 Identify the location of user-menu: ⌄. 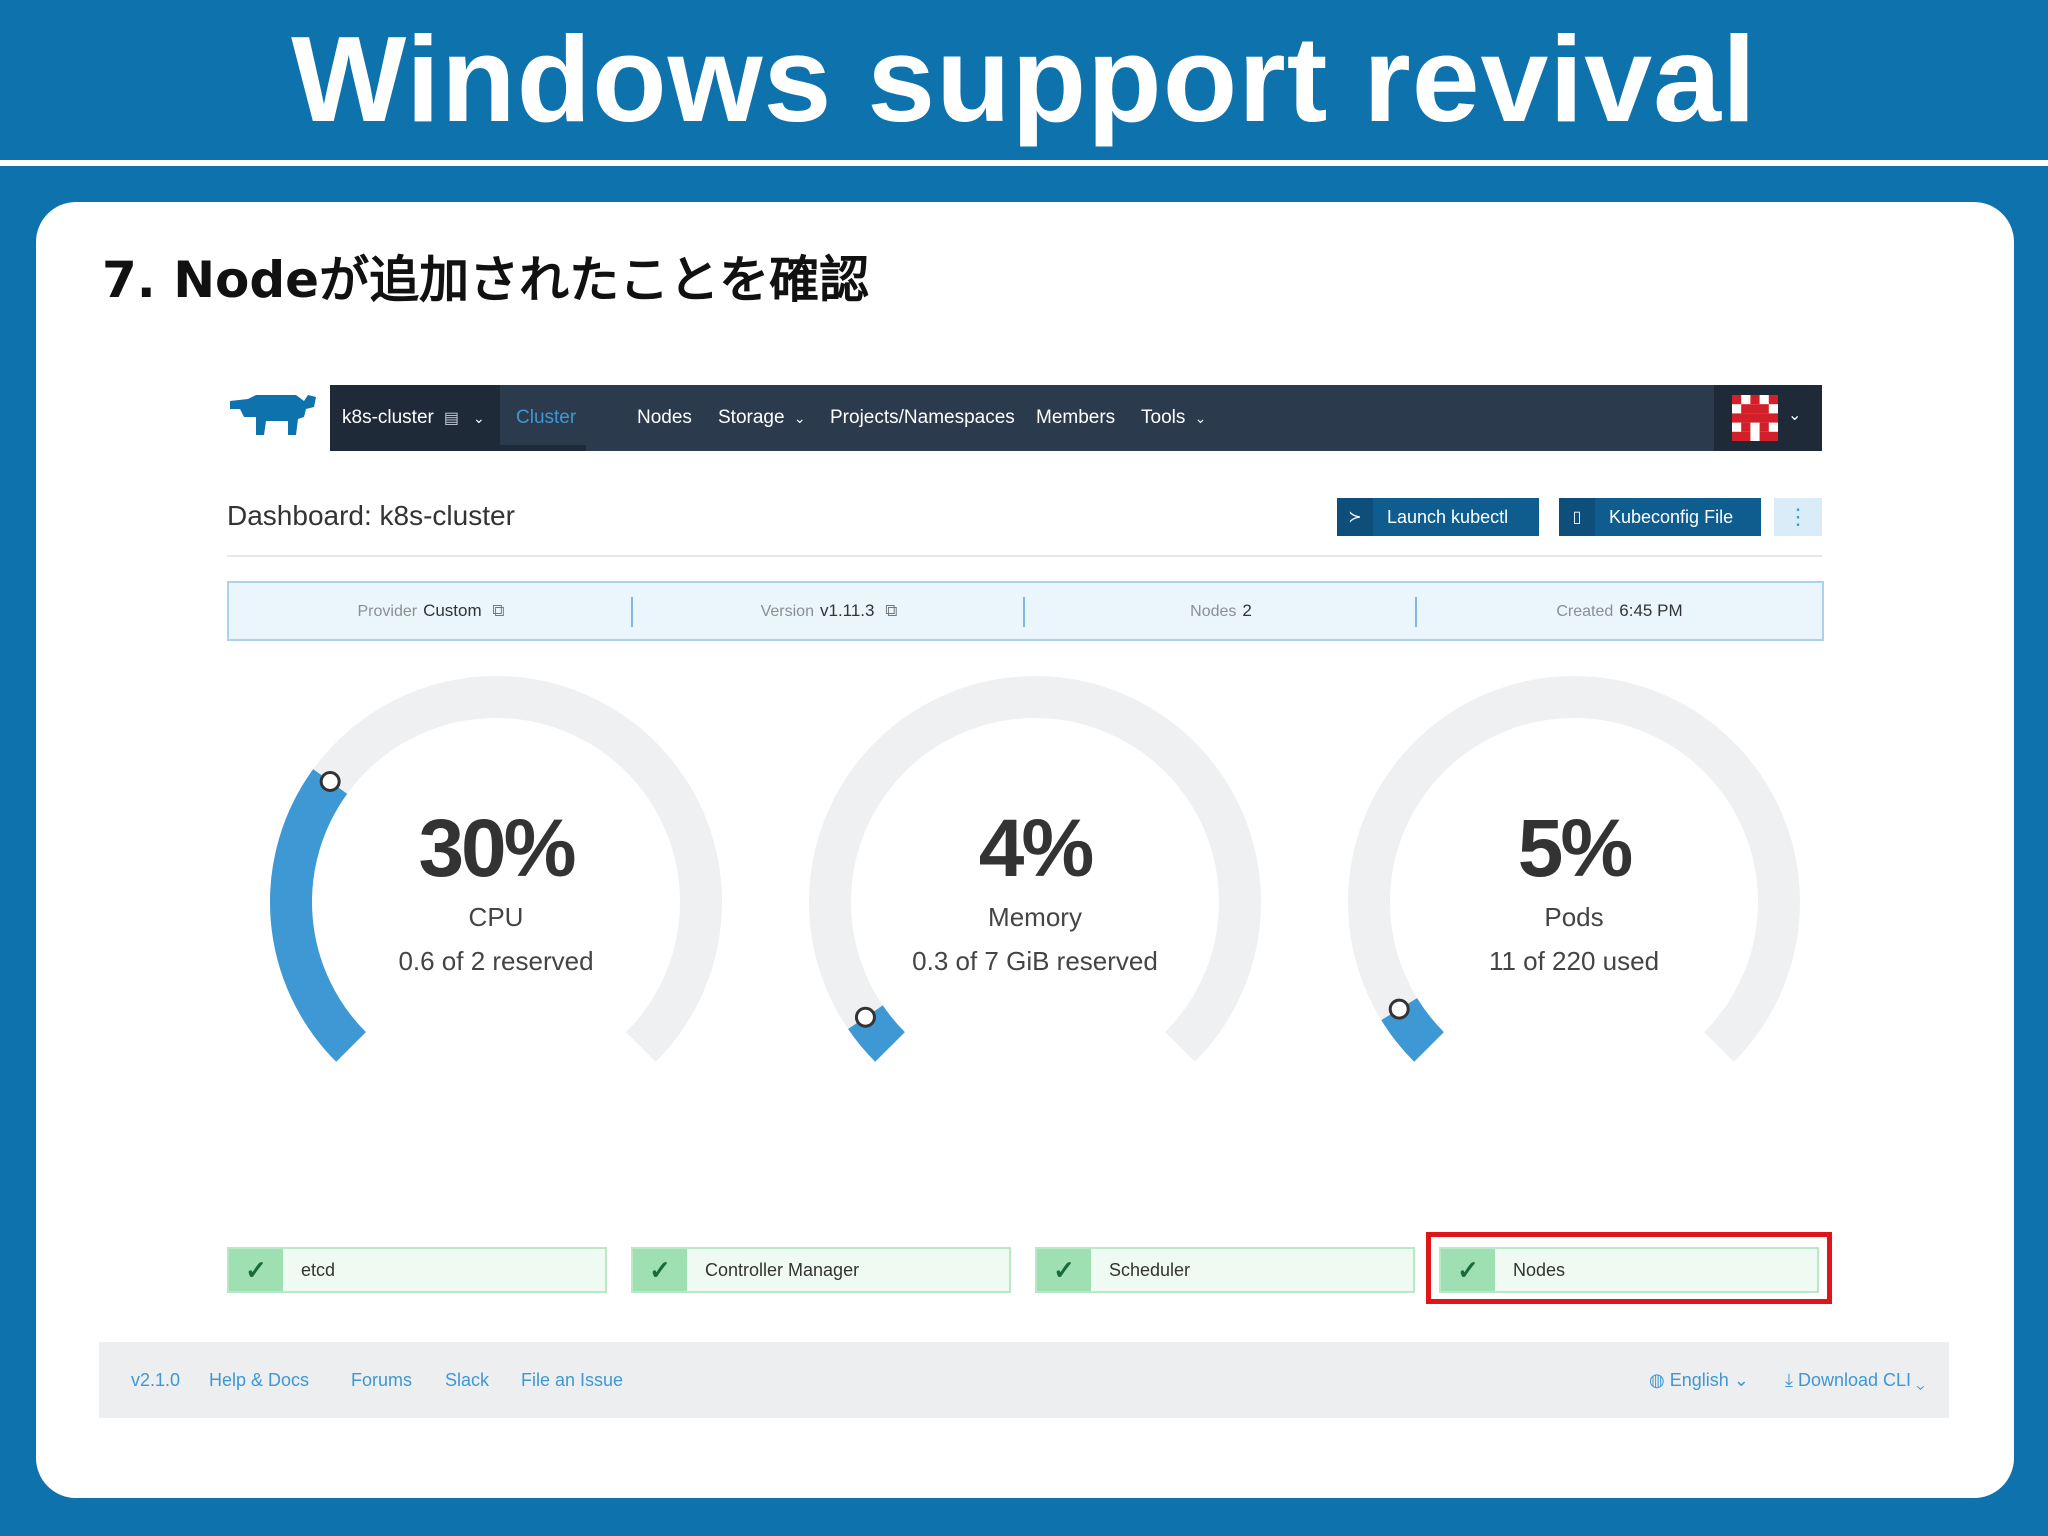
(1768, 418).